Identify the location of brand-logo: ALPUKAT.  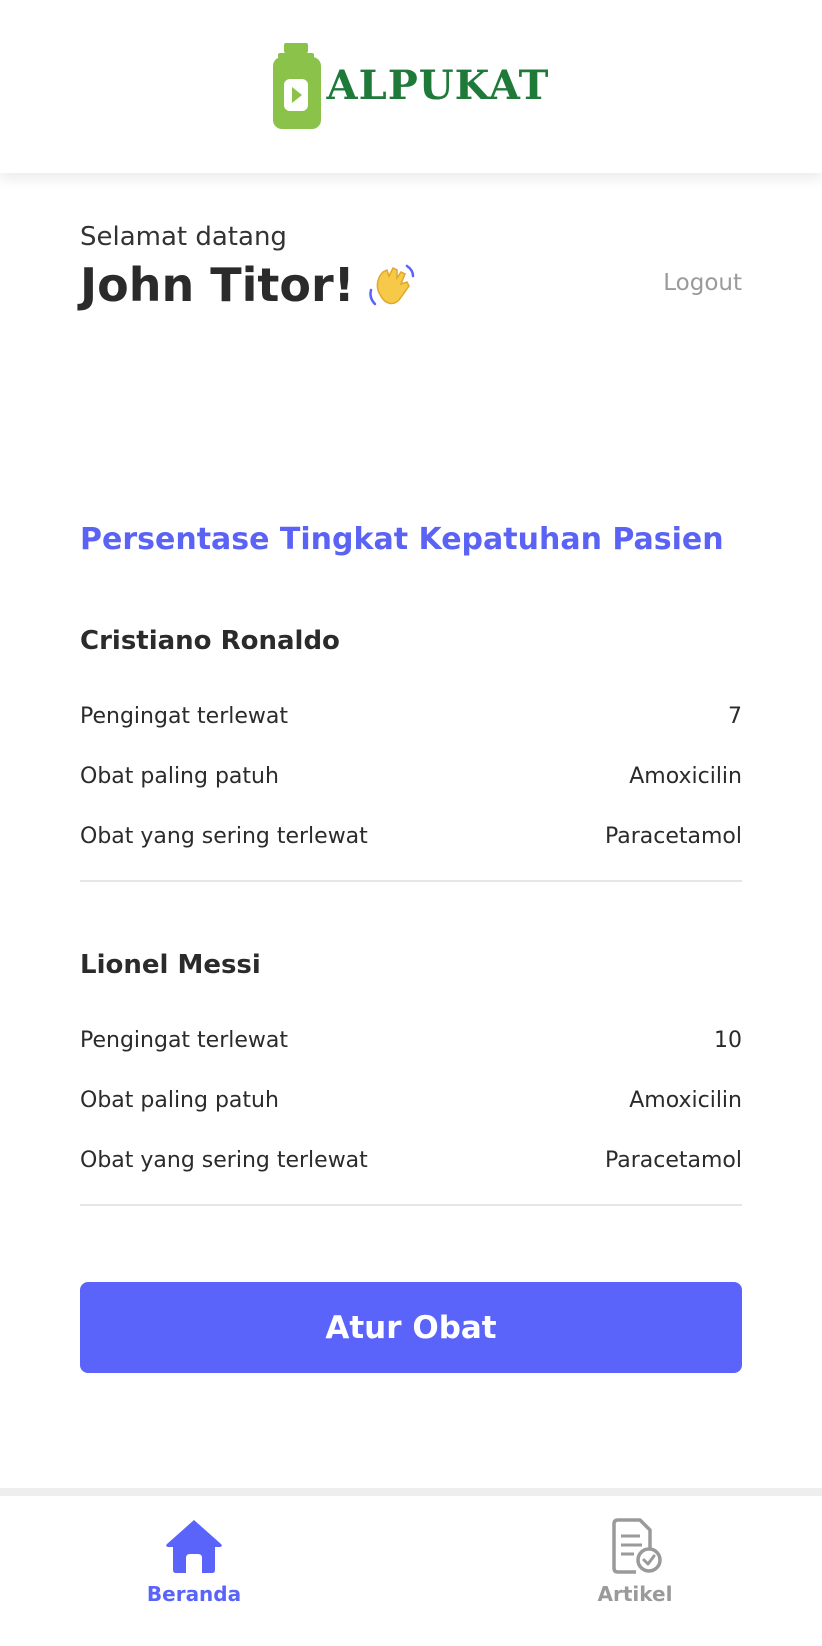
(411, 85).